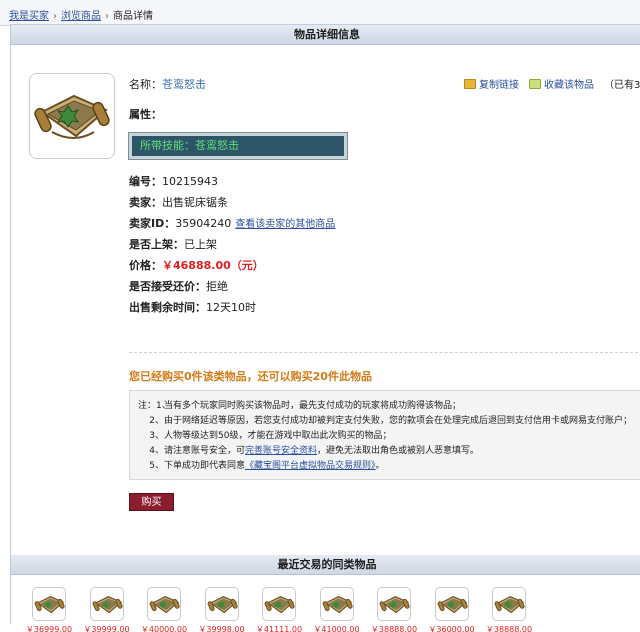 The height and width of the screenshot is (632, 640). Describe the element at coordinates (320, 13) in the screenshot. I see `breadcrumb: 我是买家 › 浏览商品 › 商品详情` at that location.